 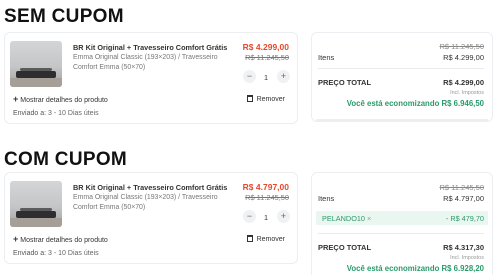 I want to click on summary-total-value: R$ 4.299,00, so click(x=463, y=82).